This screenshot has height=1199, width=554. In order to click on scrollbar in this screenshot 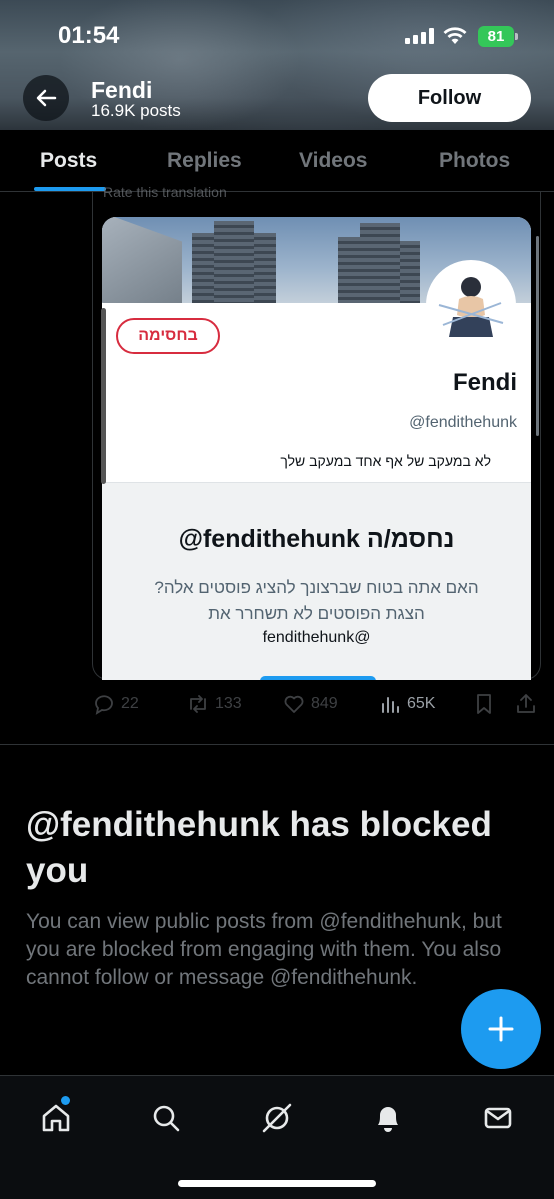, I will do `click(103, 396)`.